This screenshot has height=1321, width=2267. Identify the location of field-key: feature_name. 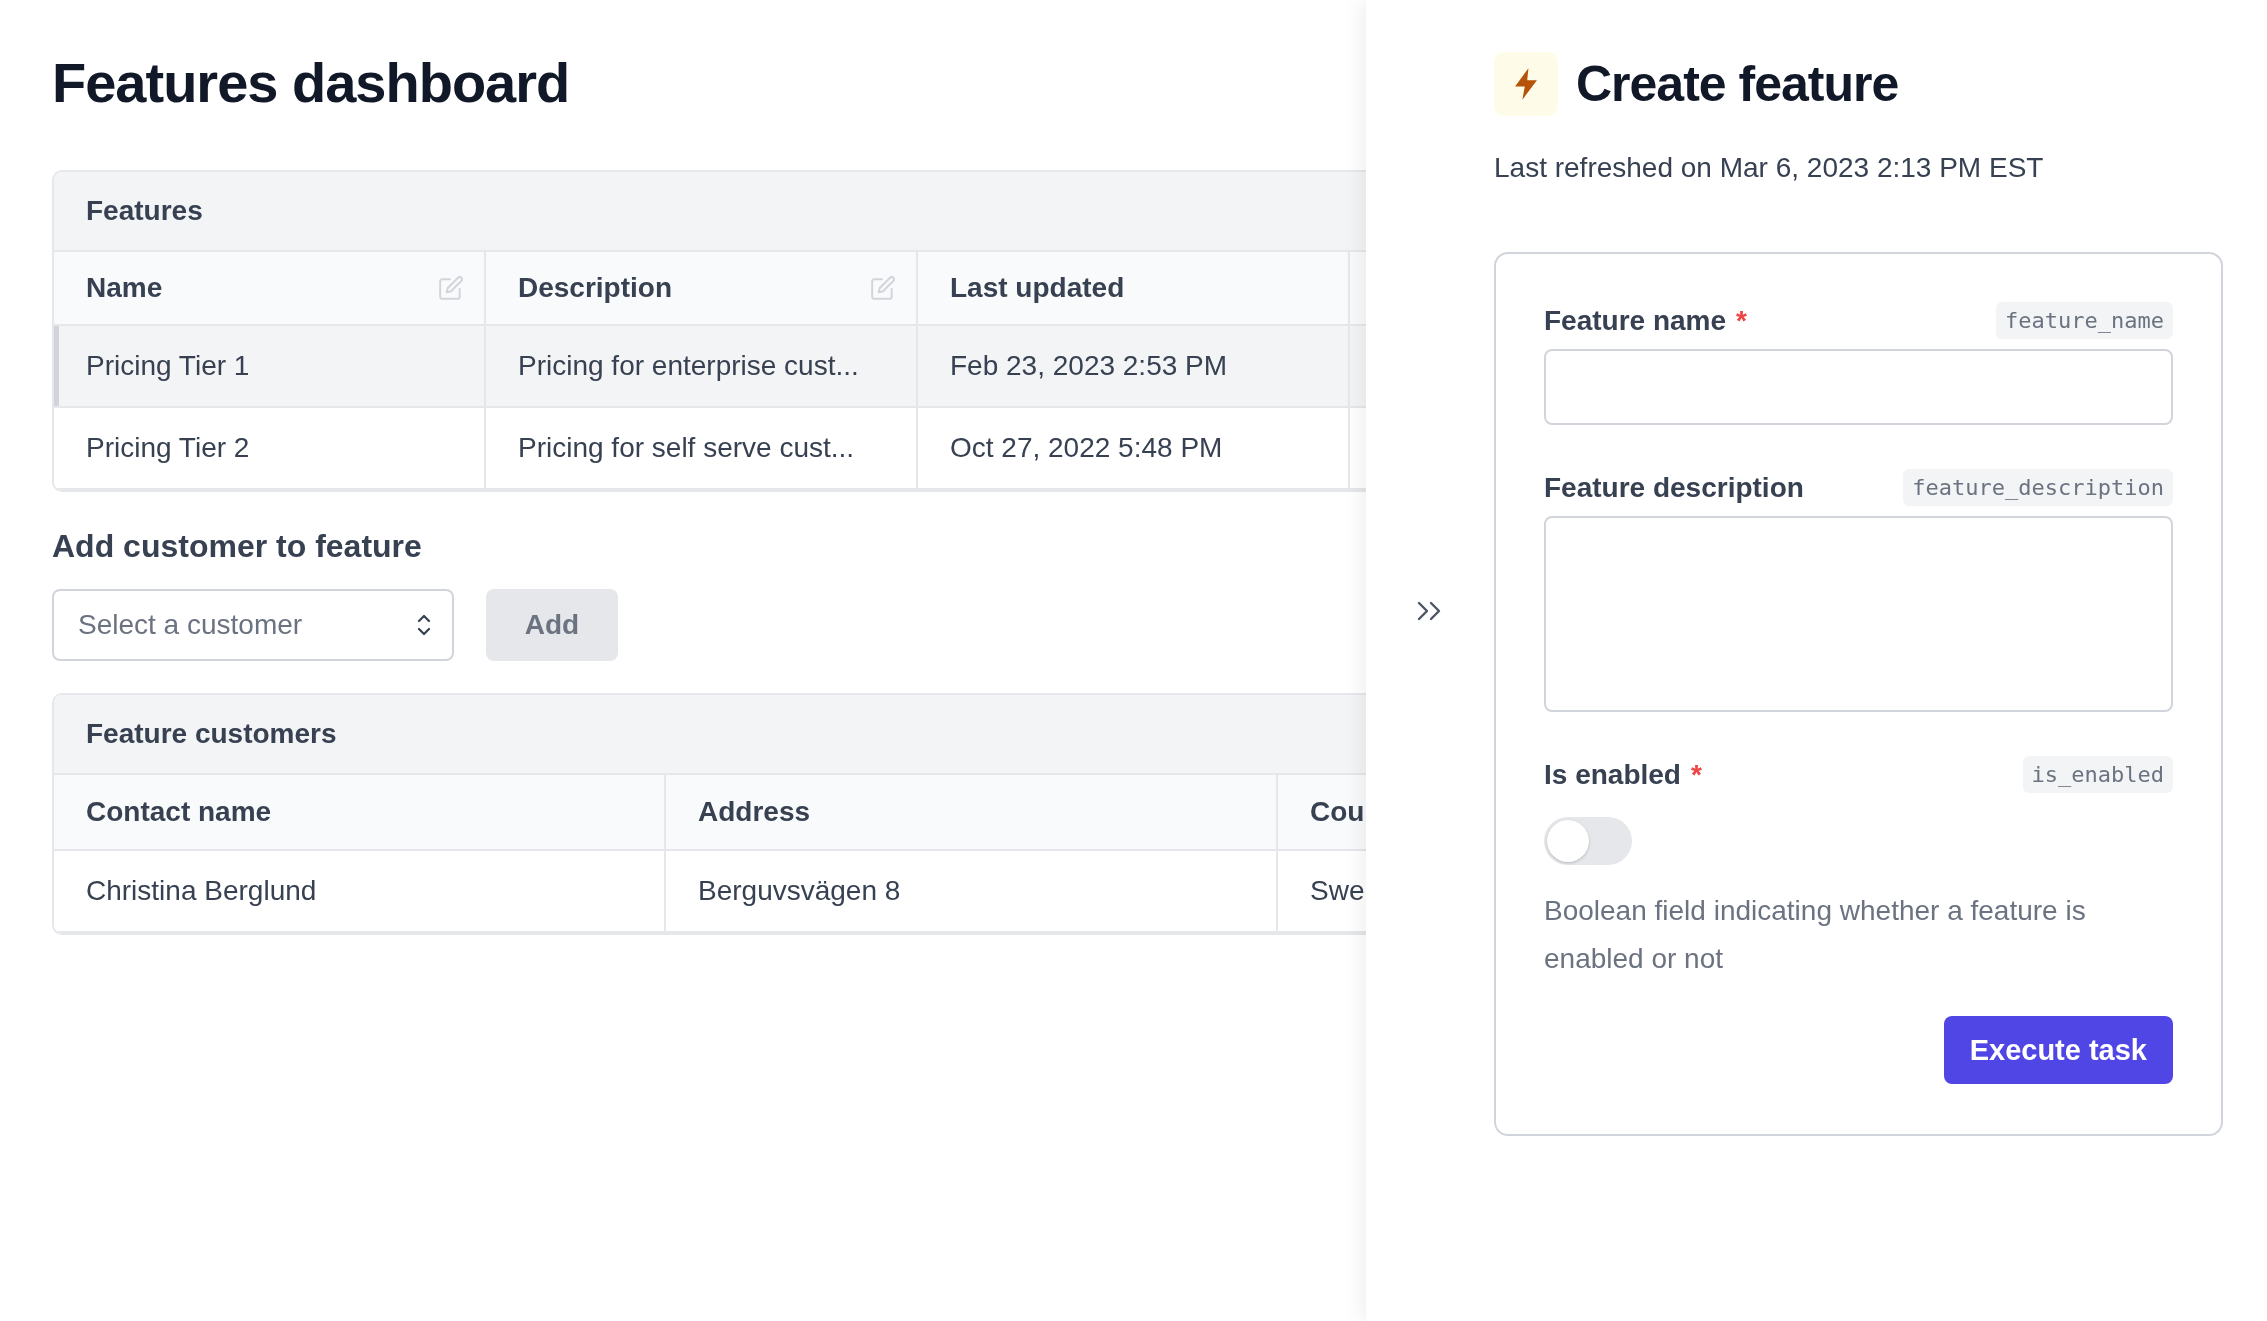
(2084, 320).